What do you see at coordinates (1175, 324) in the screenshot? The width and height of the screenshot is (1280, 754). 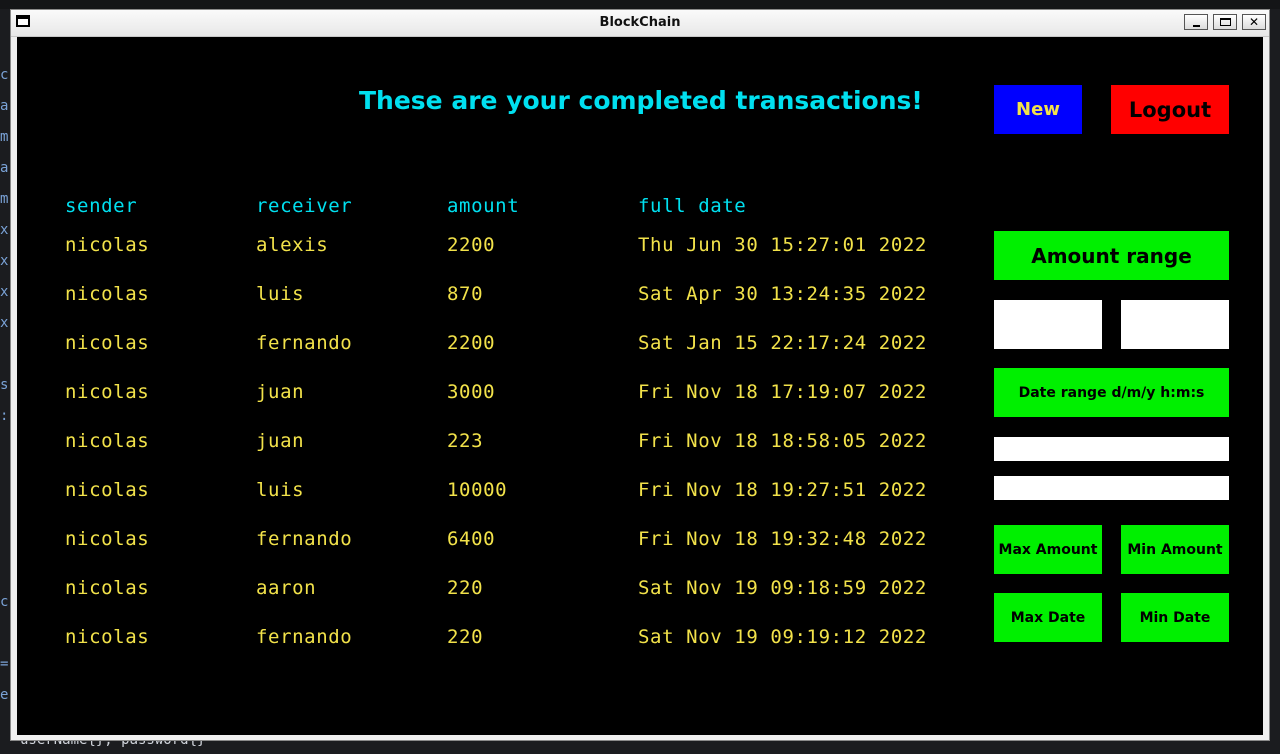 I see `amount-max-input` at bounding box center [1175, 324].